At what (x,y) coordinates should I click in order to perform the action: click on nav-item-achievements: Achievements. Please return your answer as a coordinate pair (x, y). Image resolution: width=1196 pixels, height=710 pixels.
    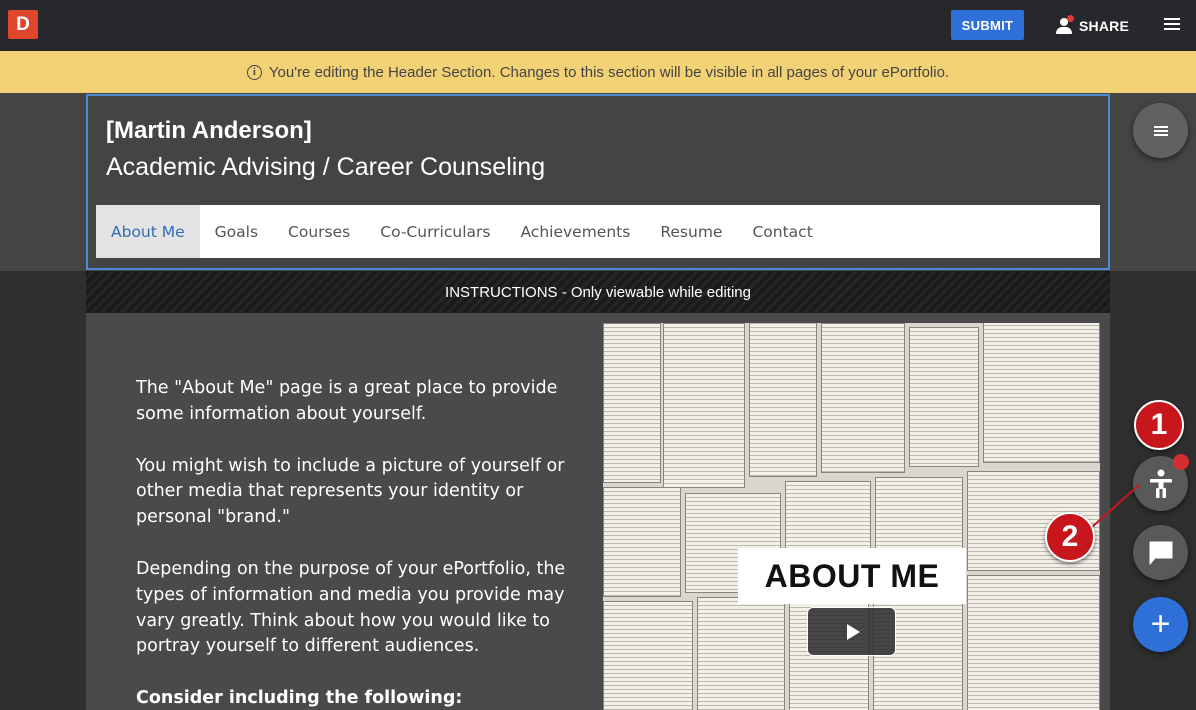
    Looking at the image, I should click on (575, 231).